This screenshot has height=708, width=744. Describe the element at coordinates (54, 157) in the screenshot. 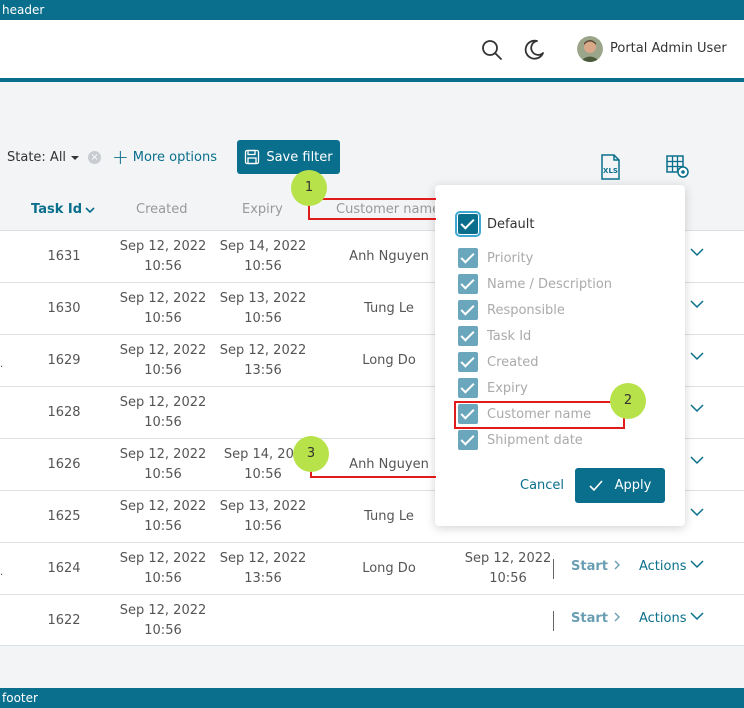

I see `state-filter: State: All ×` at that location.